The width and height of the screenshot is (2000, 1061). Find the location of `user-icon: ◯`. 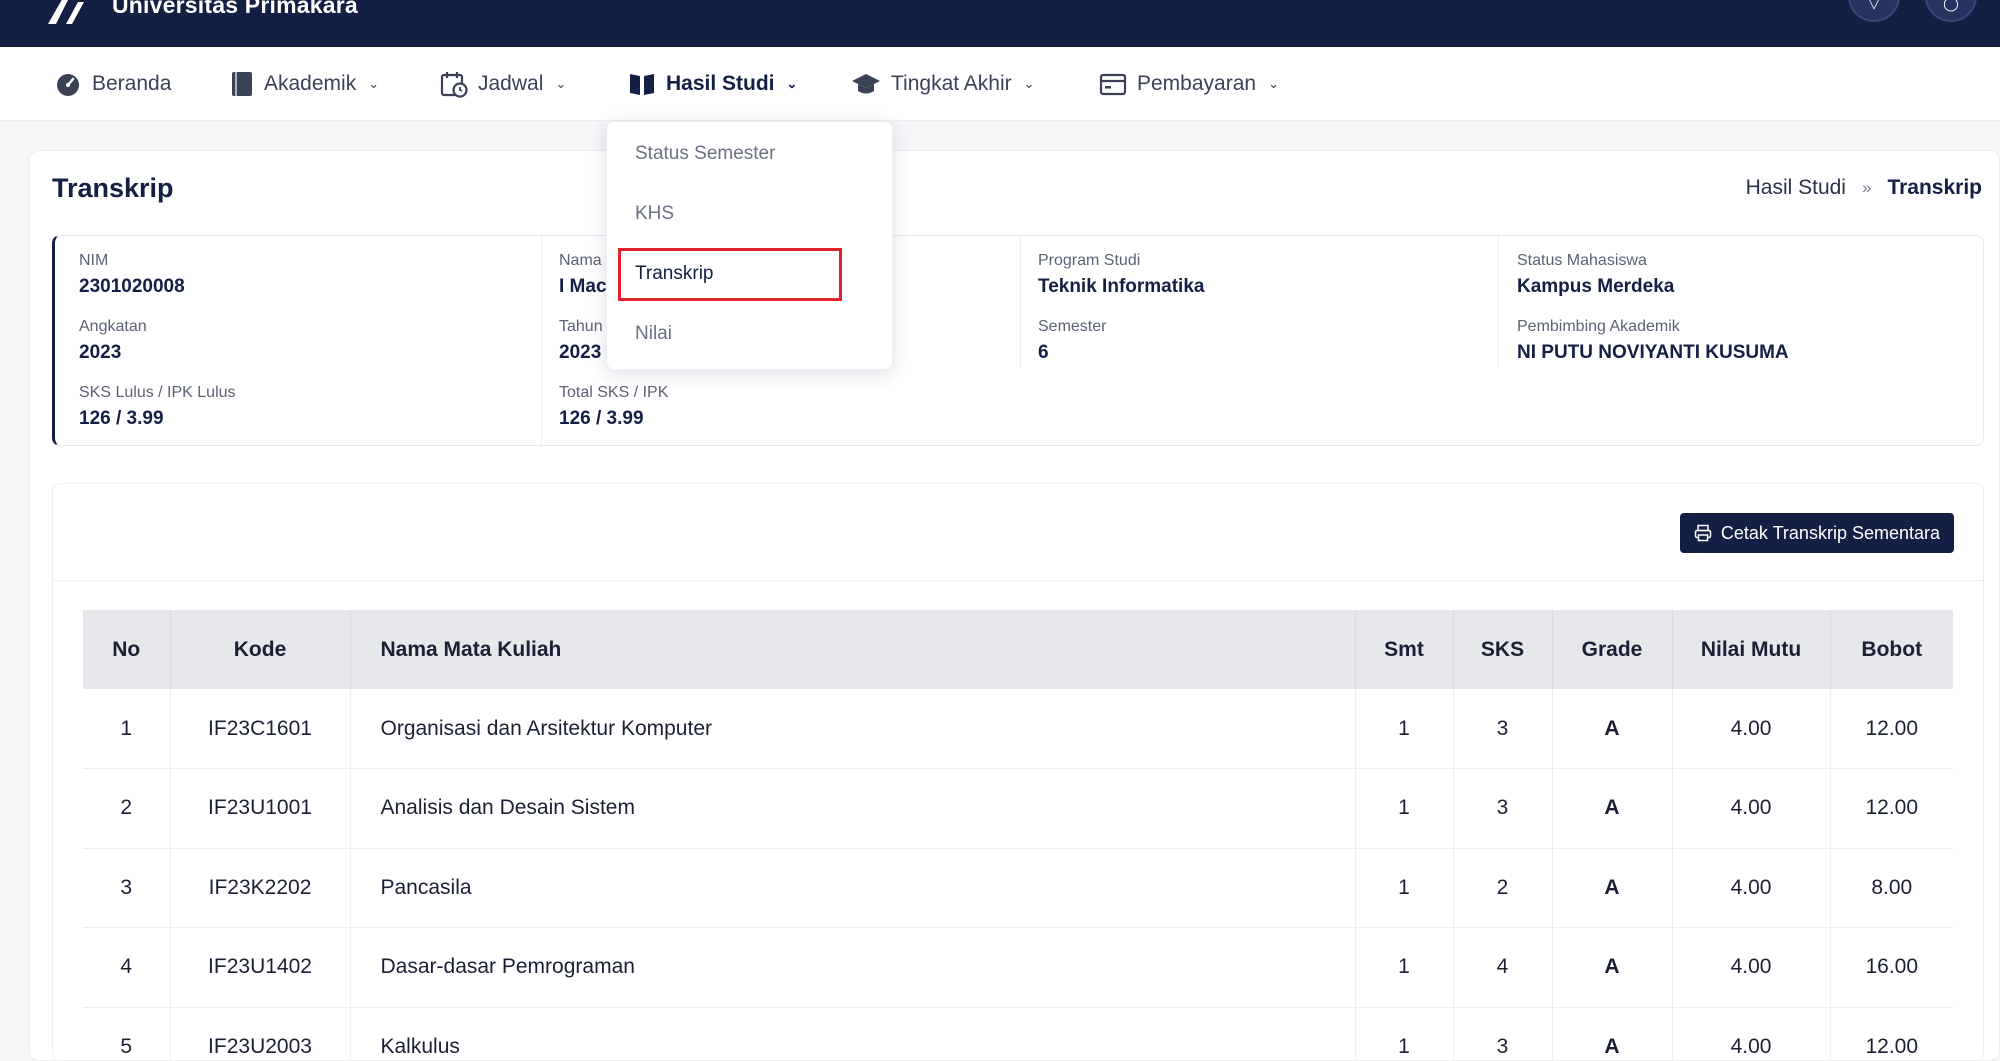

user-icon: ◯ is located at coordinates (1951, 5).